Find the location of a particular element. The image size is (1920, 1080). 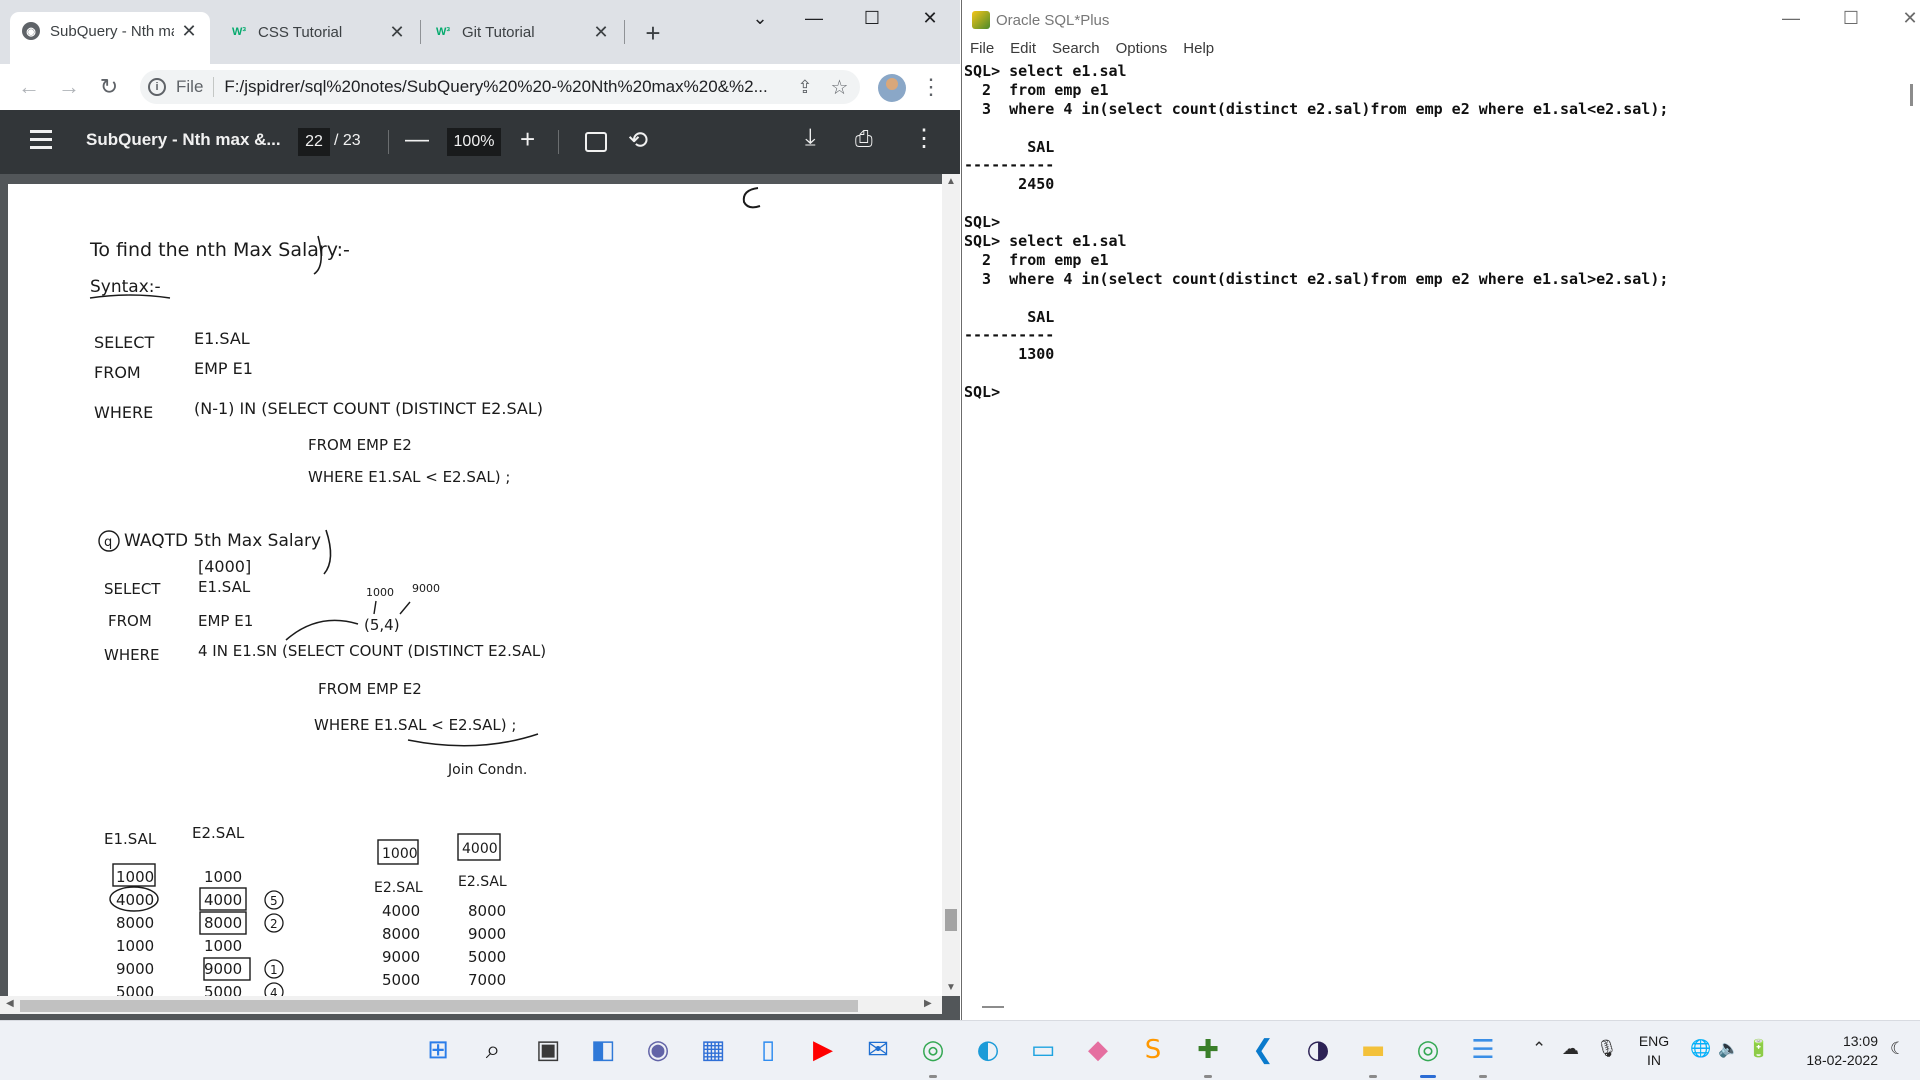

scroll-up-icon: ▲ is located at coordinates (951, 181).